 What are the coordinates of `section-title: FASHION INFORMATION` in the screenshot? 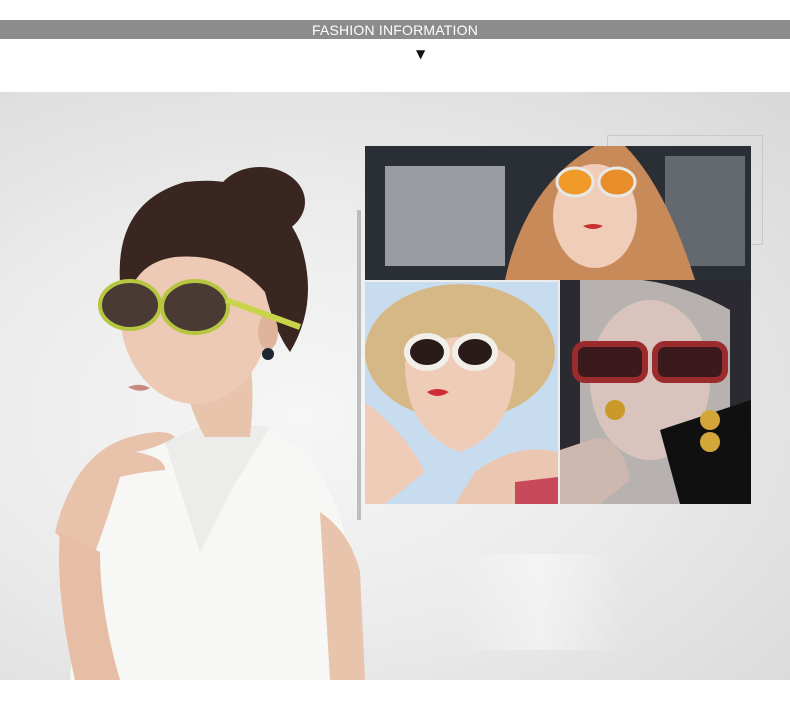 It's located at (395, 29).